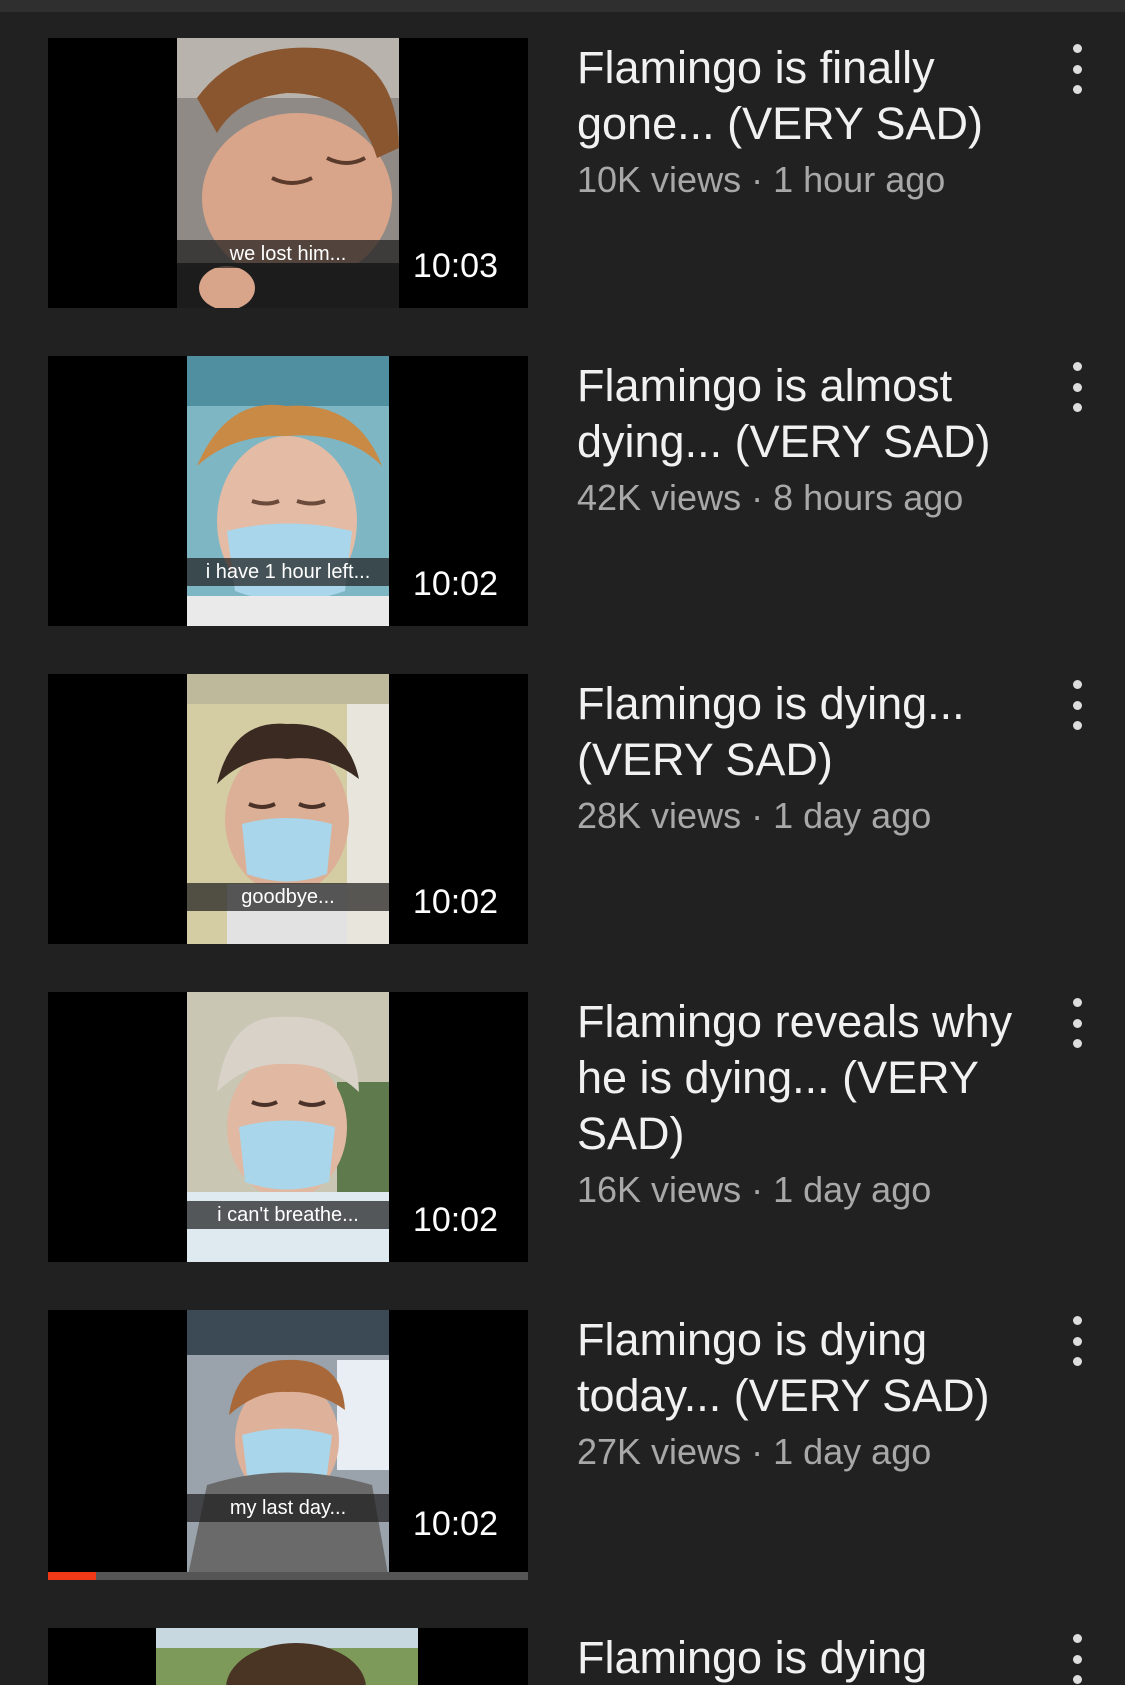 The width and height of the screenshot is (1125, 1685). I want to click on video-title: Flamingo is dying today... (VERY SAD), so click(812, 1368).